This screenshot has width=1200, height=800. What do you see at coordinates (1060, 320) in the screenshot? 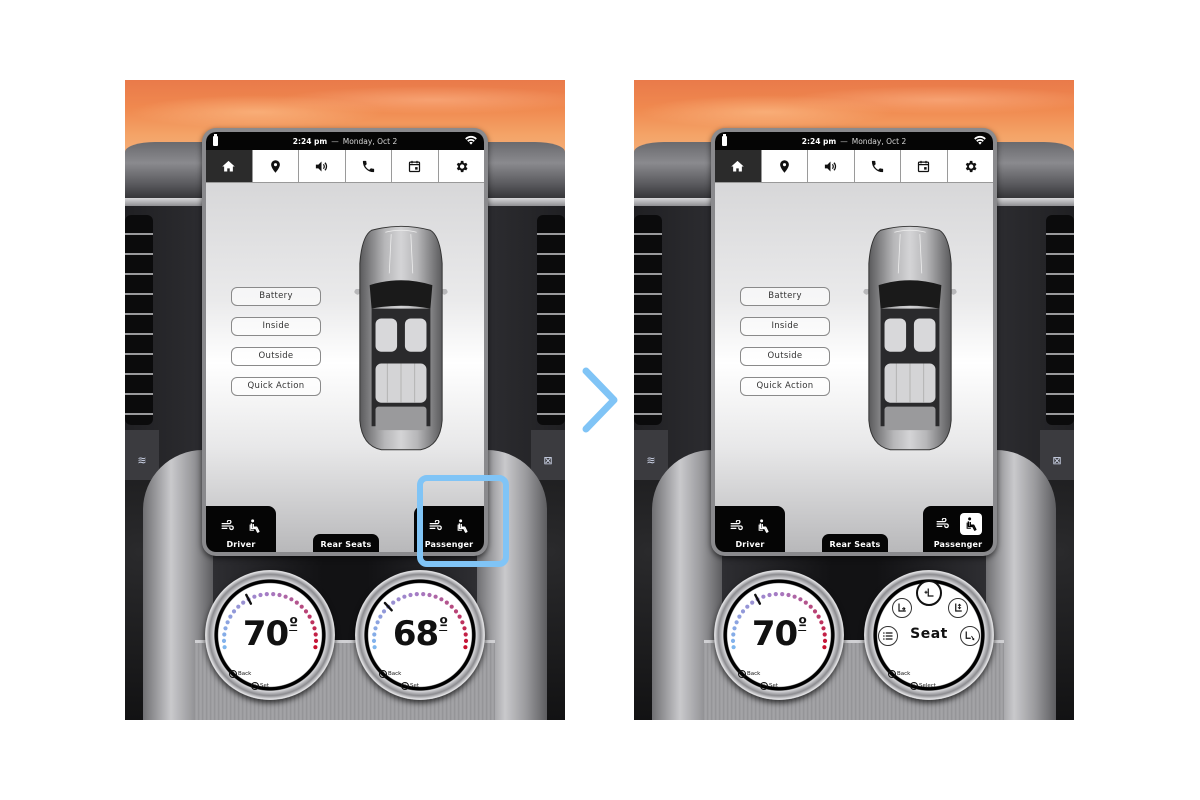
I see `air-vent-right` at bounding box center [1060, 320].